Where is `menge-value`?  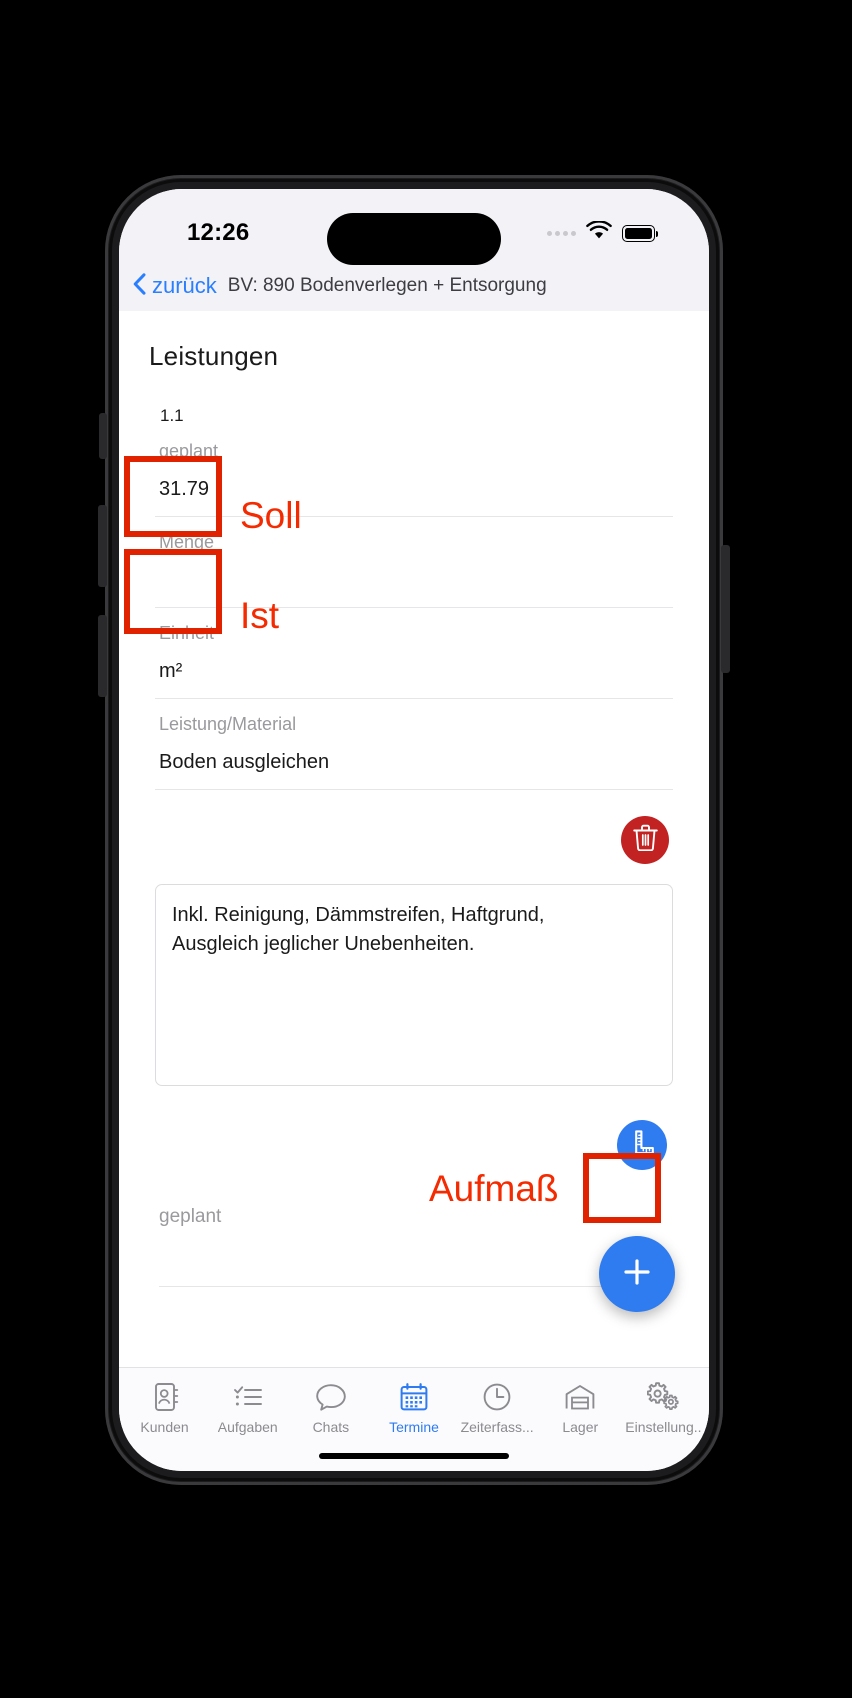 menge-value is located at coordinates (414, 581).